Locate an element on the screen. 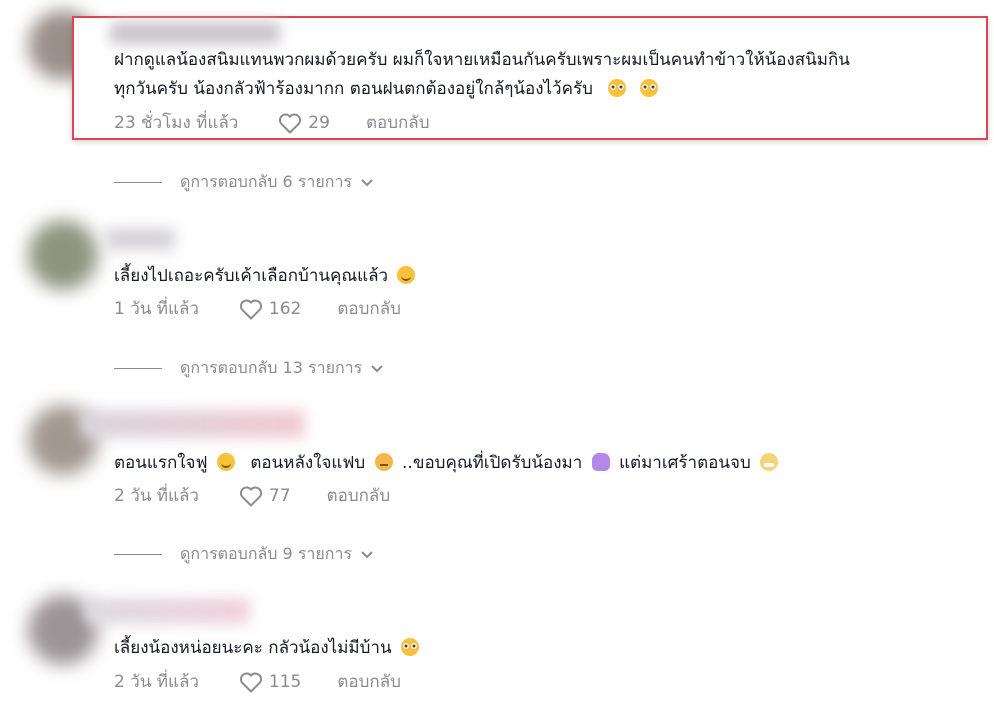  comment-time: 23 ชั่วโมง ที่แล้ว is located at coordinates (176, 123).